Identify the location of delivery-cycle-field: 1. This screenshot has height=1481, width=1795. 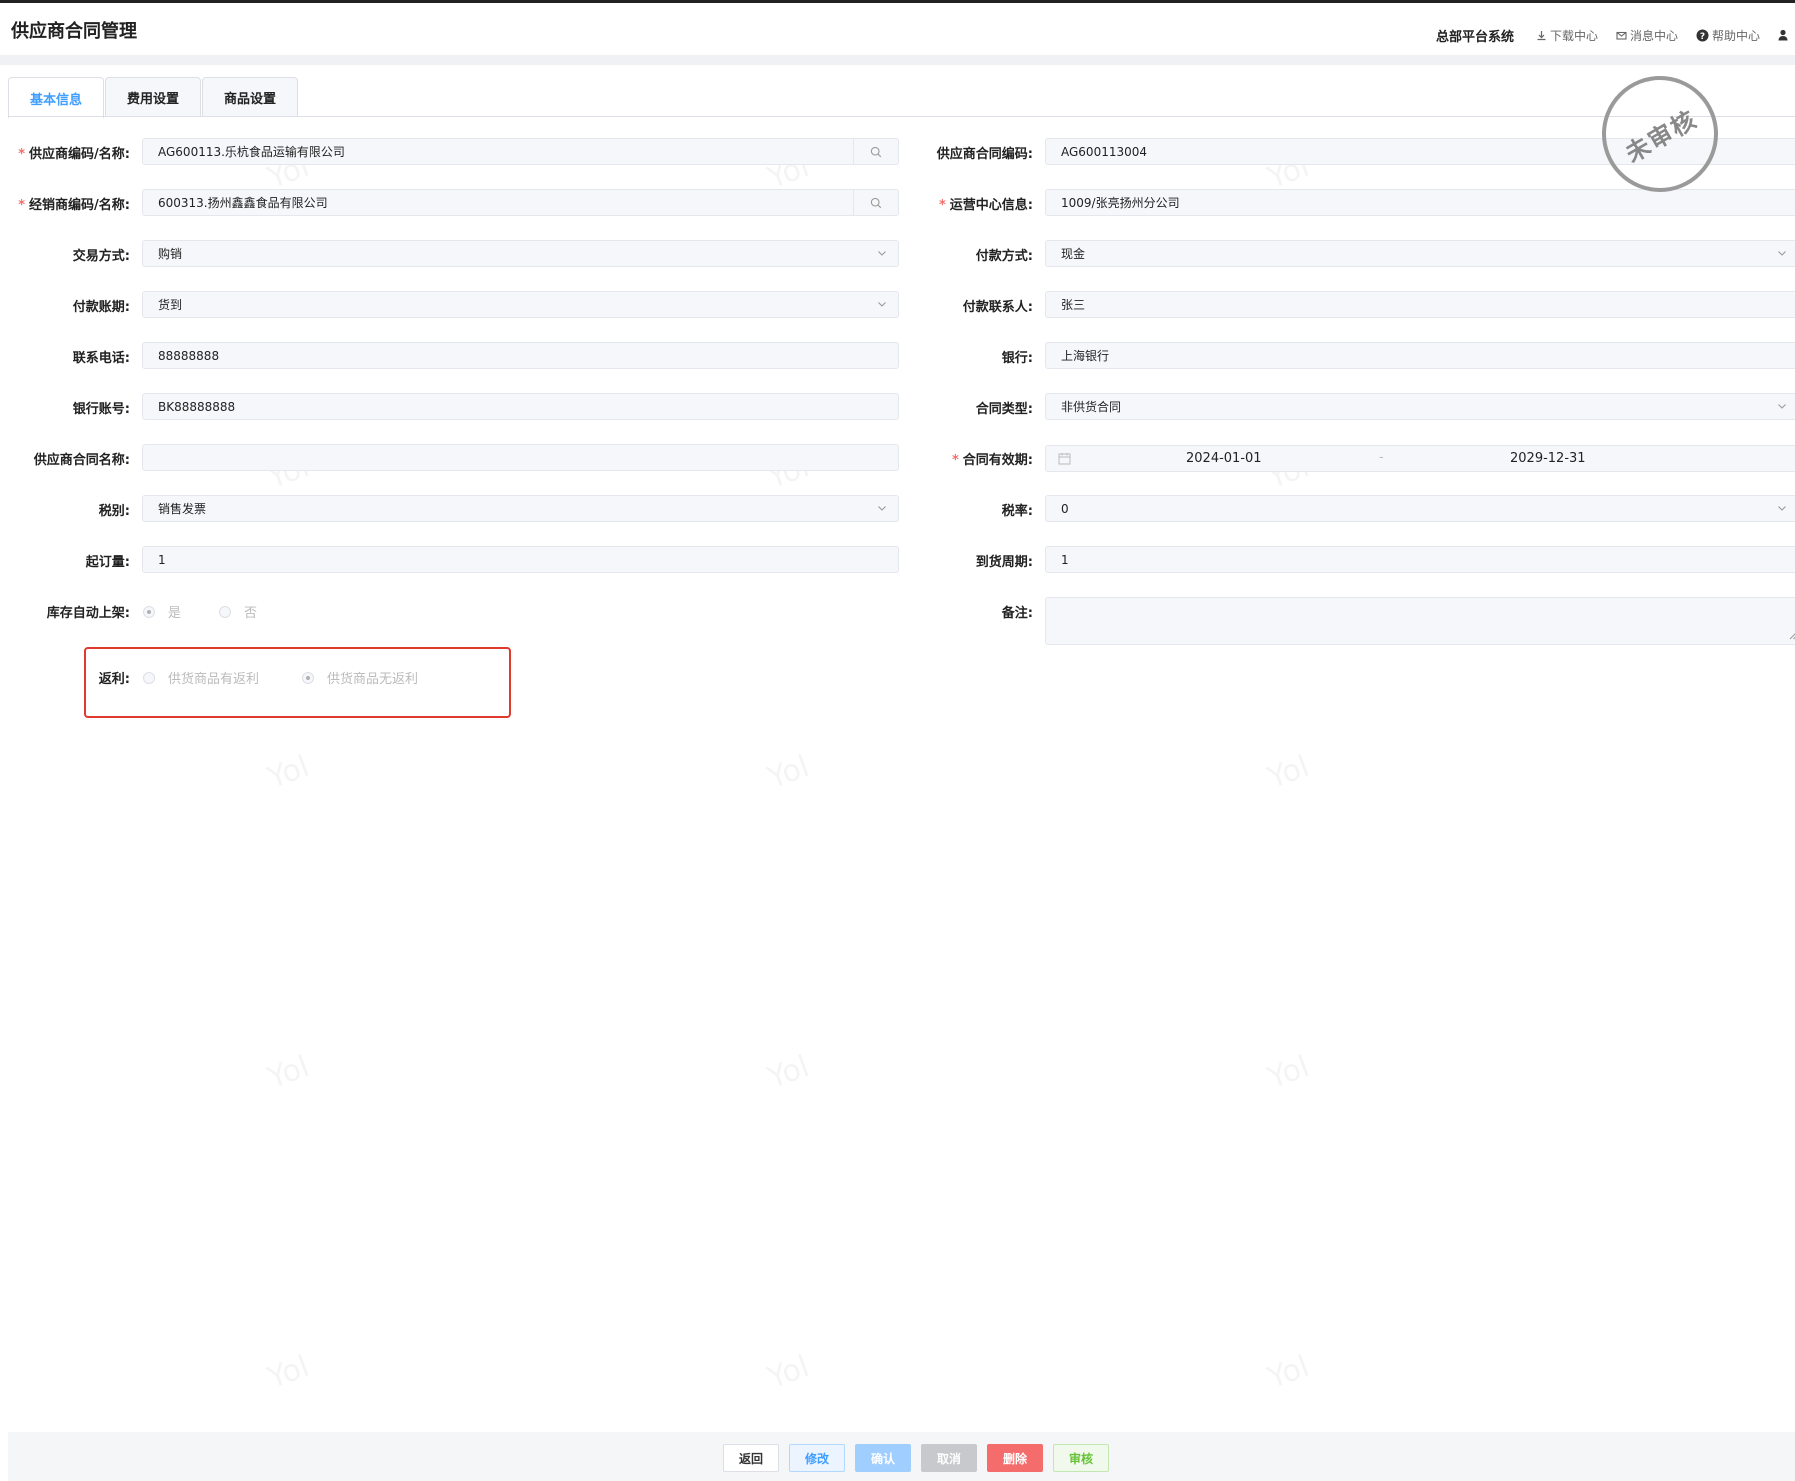
(1420, 559).